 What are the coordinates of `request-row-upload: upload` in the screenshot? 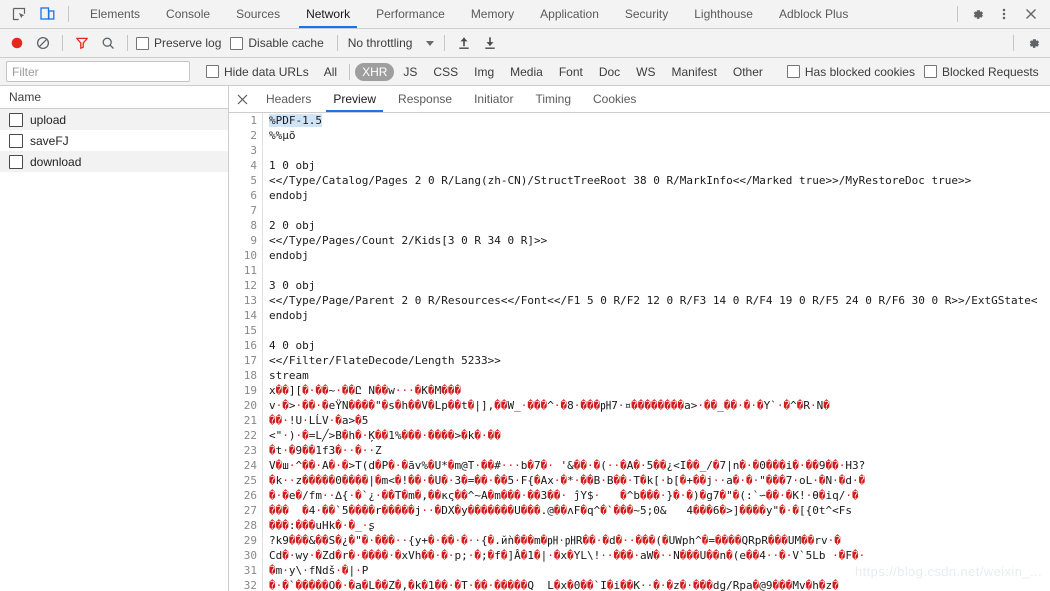 It's located at (114, 119).